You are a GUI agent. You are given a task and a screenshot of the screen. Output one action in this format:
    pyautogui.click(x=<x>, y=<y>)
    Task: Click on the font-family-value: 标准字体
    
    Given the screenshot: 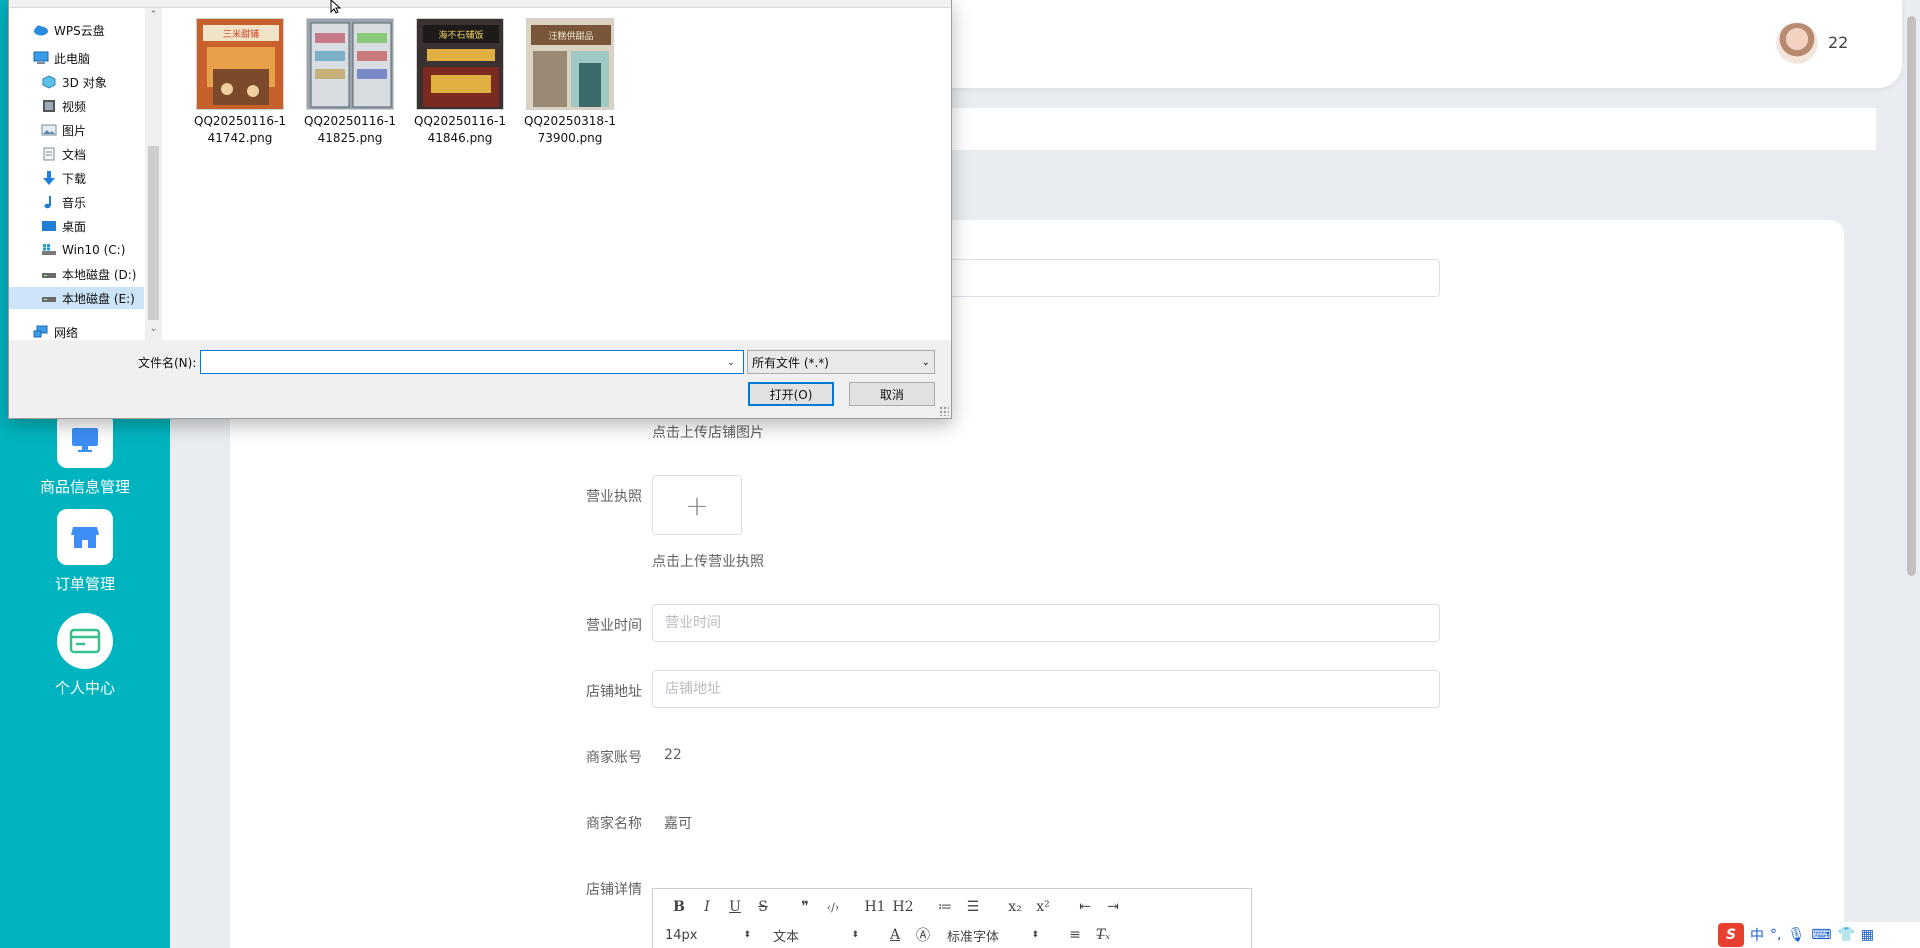 What is the action you would take?
    pyautogui.click(x=973, y=937)
    